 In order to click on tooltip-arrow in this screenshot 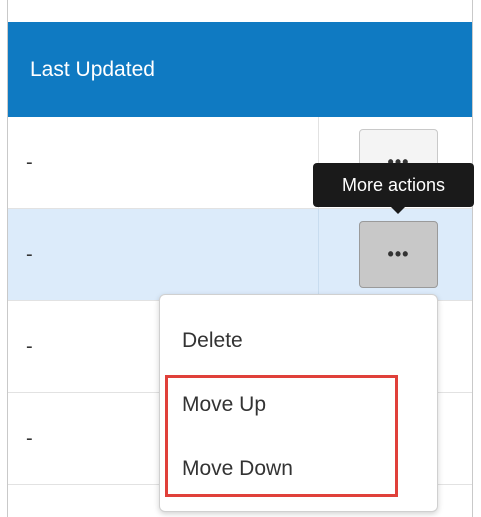, I will do `click(398, 210)`.